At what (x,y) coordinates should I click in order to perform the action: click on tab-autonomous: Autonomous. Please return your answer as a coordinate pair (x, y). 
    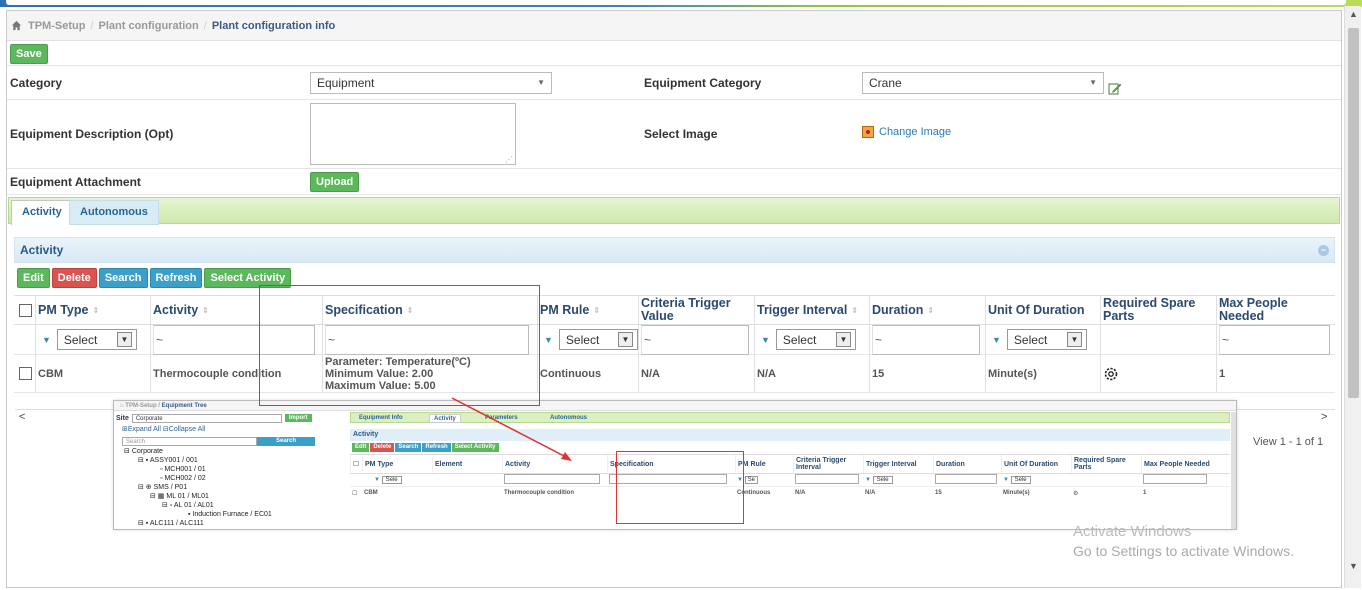
    Looking at the image, I should click on (114, 212).